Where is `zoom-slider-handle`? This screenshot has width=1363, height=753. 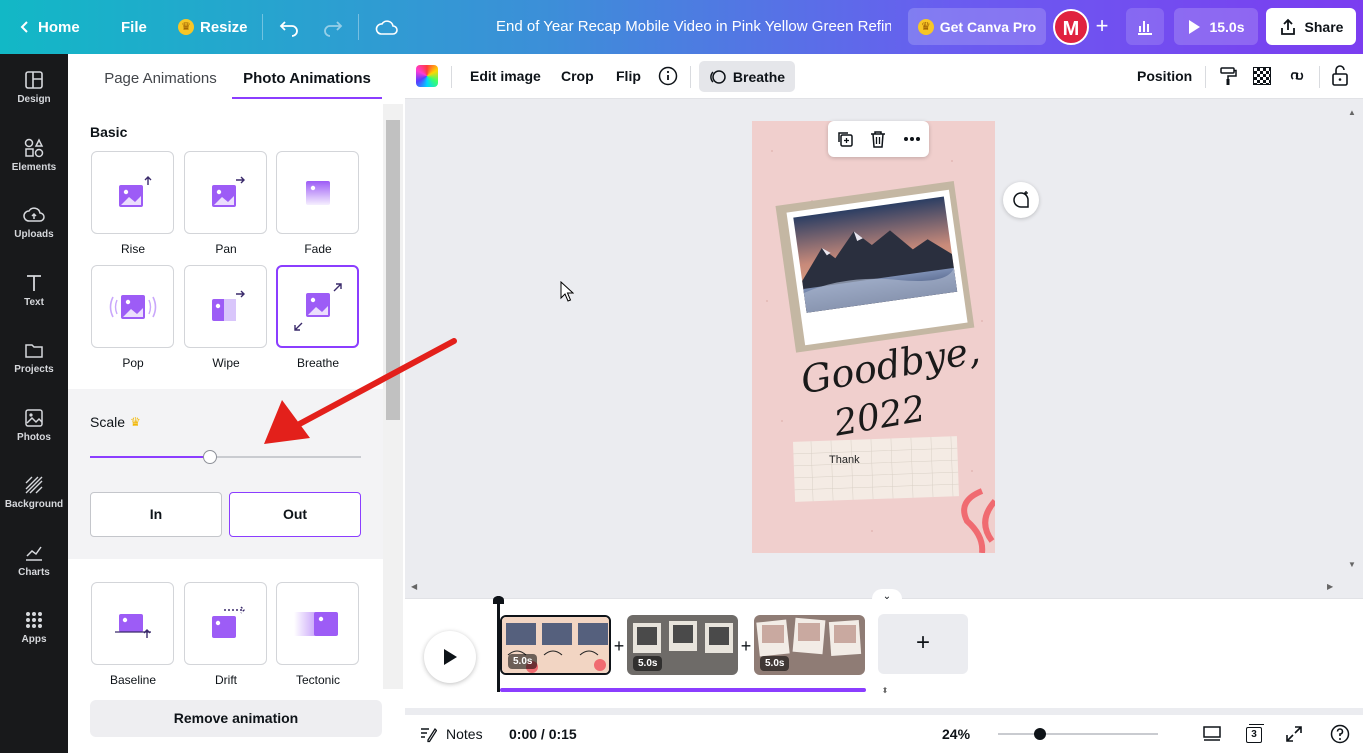 zoom-slider-handle is located at coordinates (1040, 734).